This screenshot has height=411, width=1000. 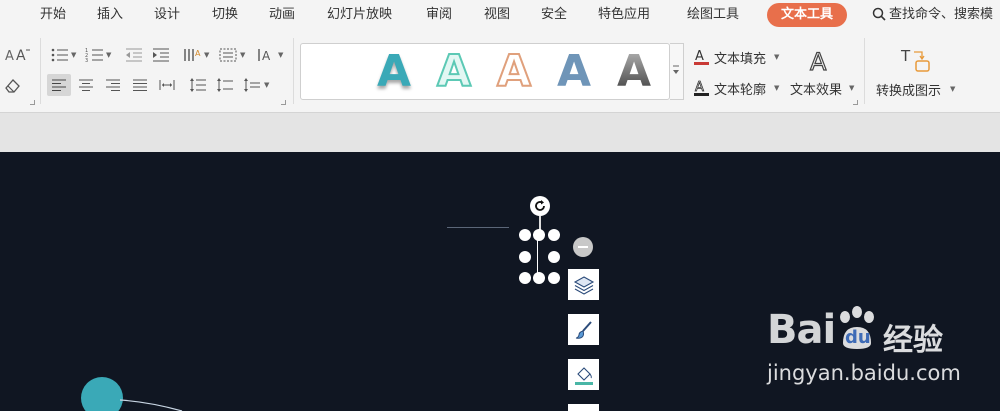 I want to click on rotate-icon, so click(x=540, y=205).